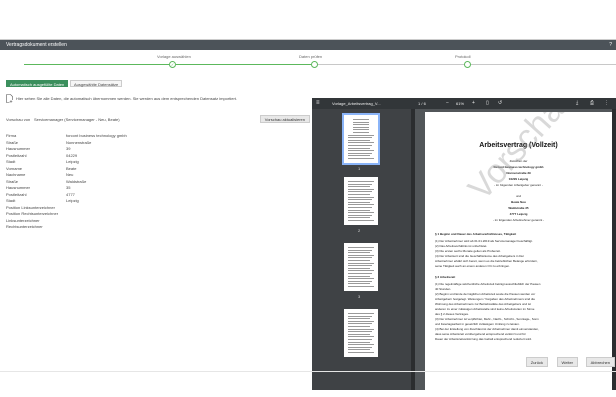  I want to click on field-row: Straße Waldstraße, so click(66, 182).